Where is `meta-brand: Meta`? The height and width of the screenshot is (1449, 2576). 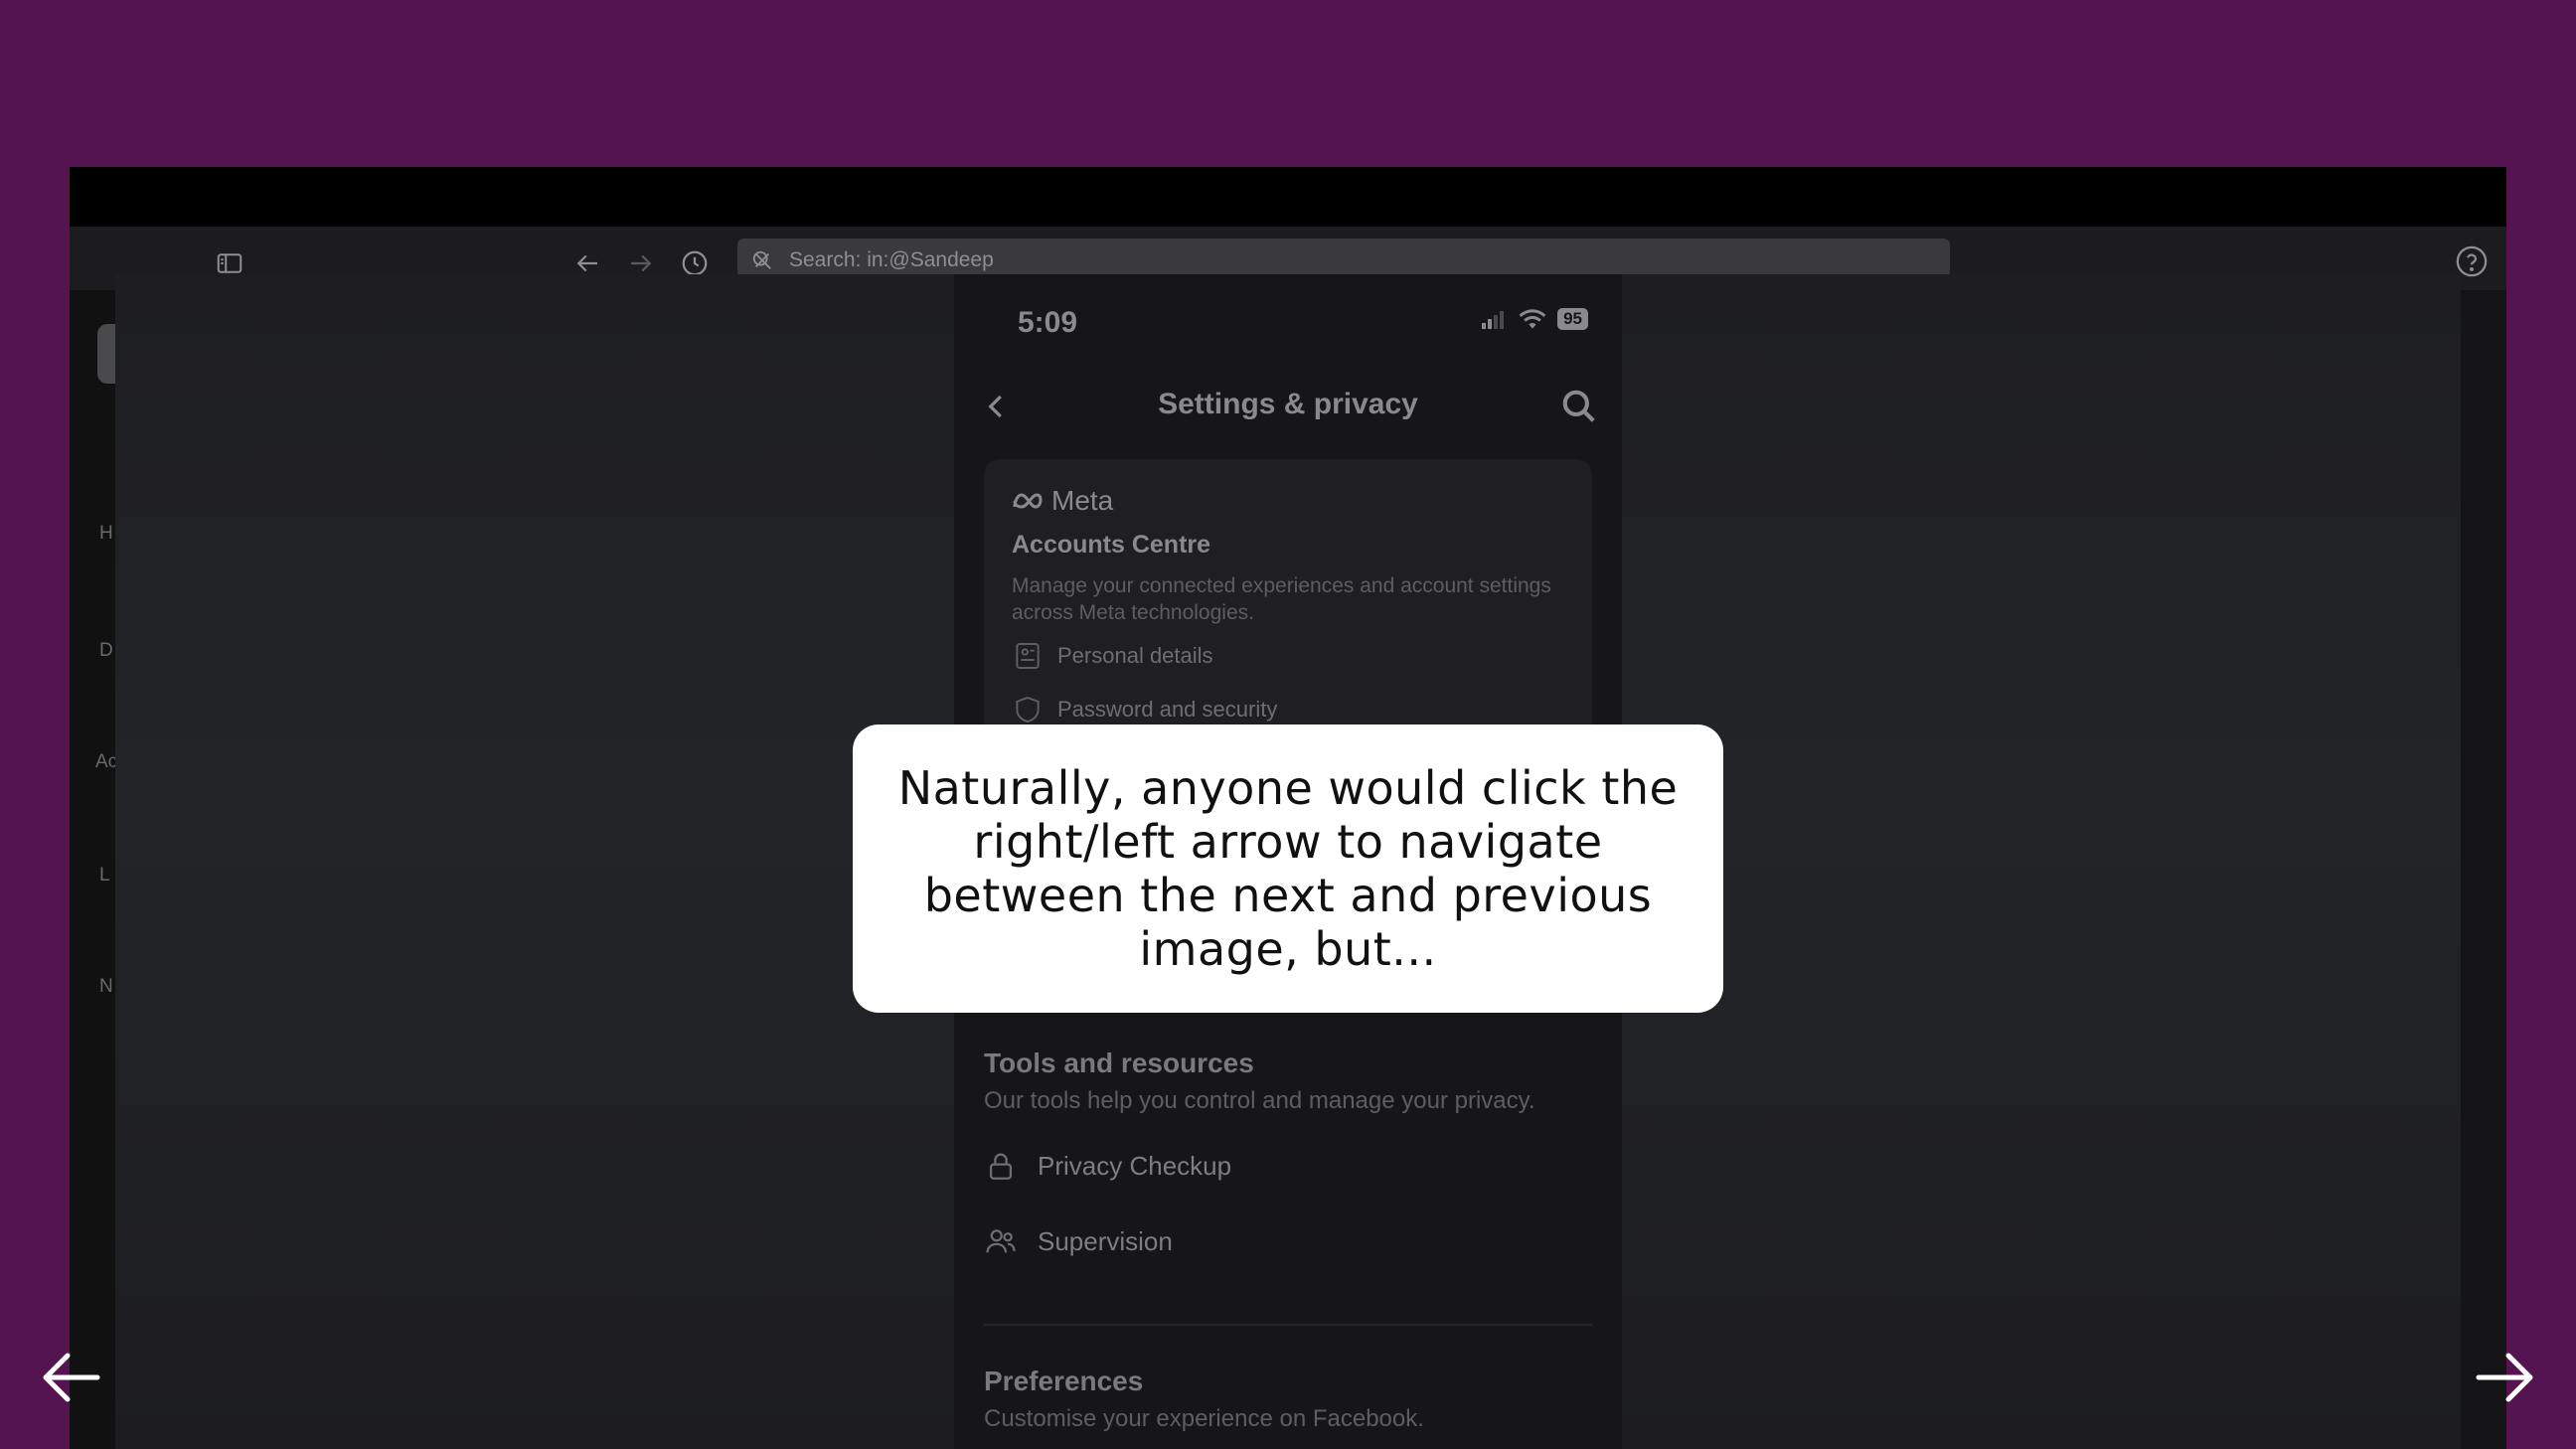 meta-brand: Meta is located at coordinates (1062, 501).